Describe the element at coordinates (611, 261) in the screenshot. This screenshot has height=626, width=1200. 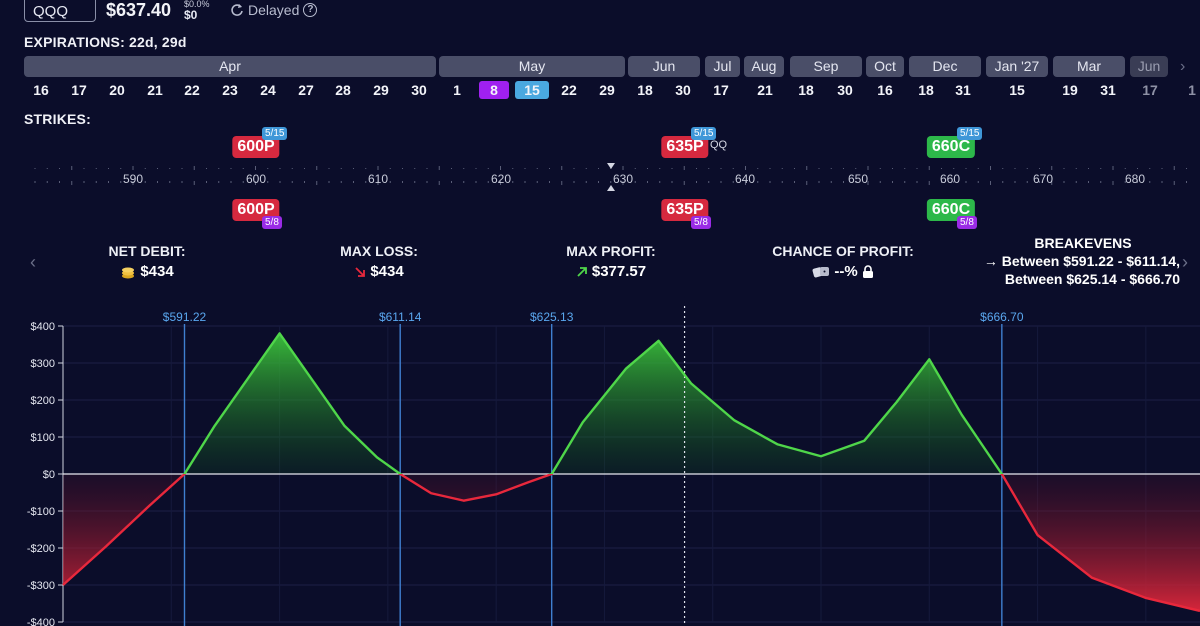
I see `max-profit-stat: MAX PROFIT: $377.57` at that location.